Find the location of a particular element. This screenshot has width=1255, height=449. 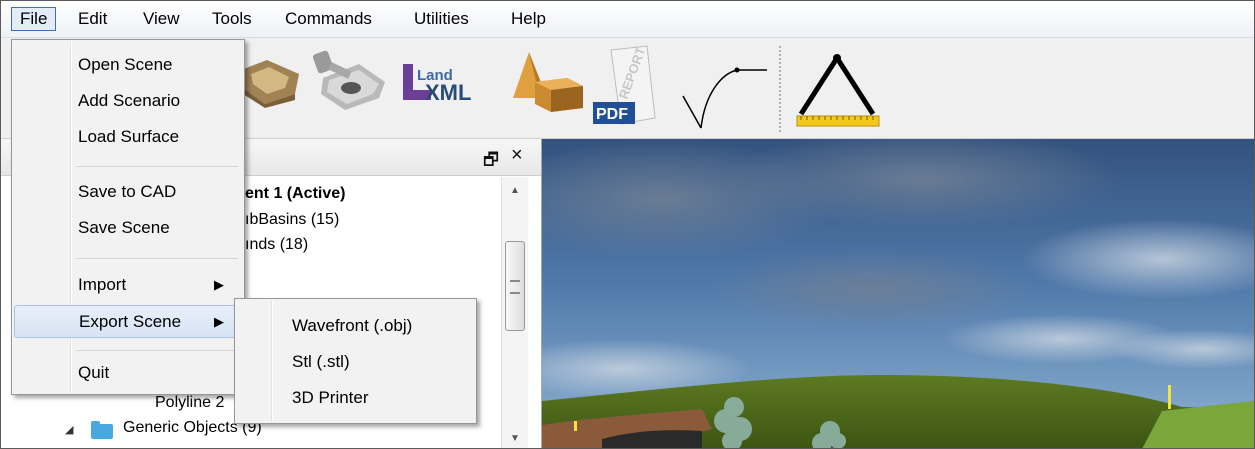

scroll-up-icon: ▲ is located at coordinates (515, 191).